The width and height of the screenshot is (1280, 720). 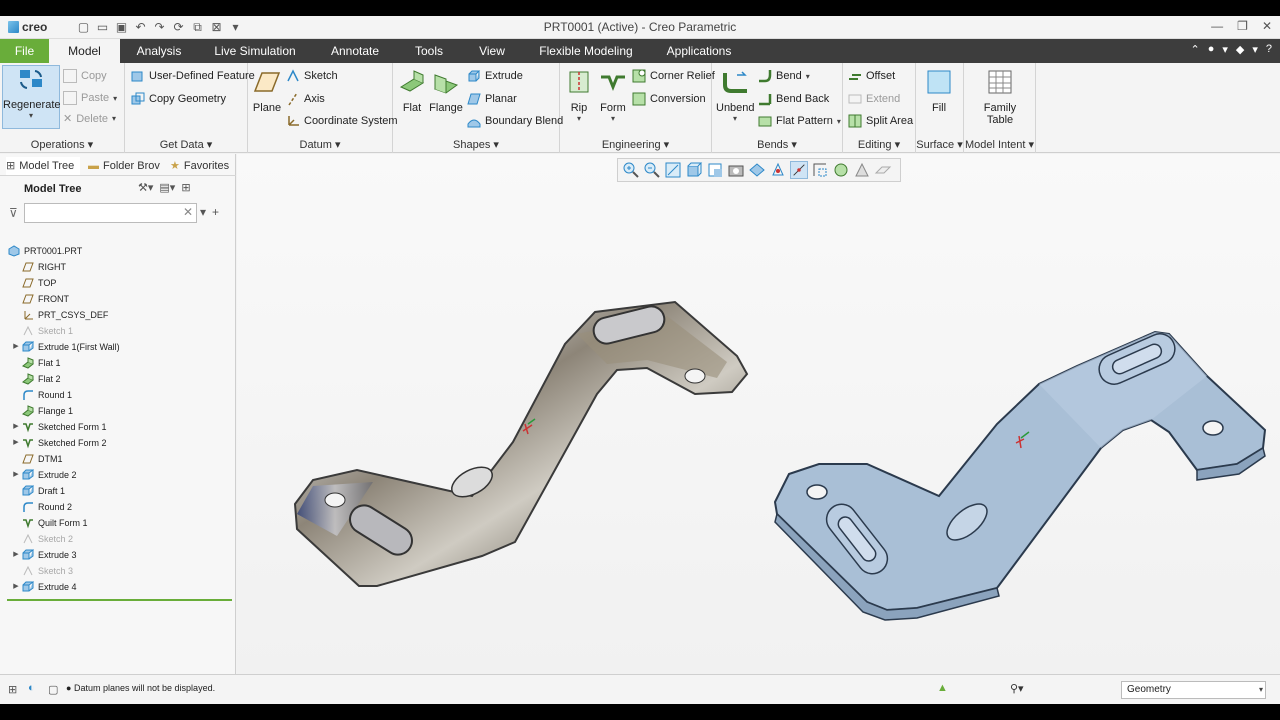 What do you see at coordinates (1255, 49) in the screenshot?
I see `settings-dropdown-icon: ▾` at bounding box center [1255, 49].